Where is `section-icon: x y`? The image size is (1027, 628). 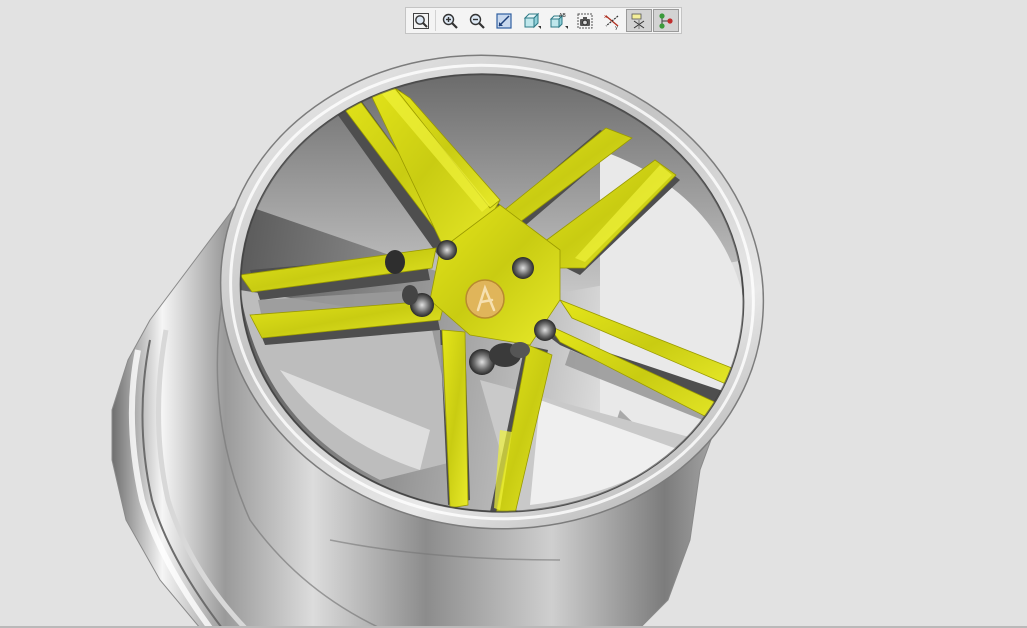
section-icon: x y is located at coordinates (611, 22).